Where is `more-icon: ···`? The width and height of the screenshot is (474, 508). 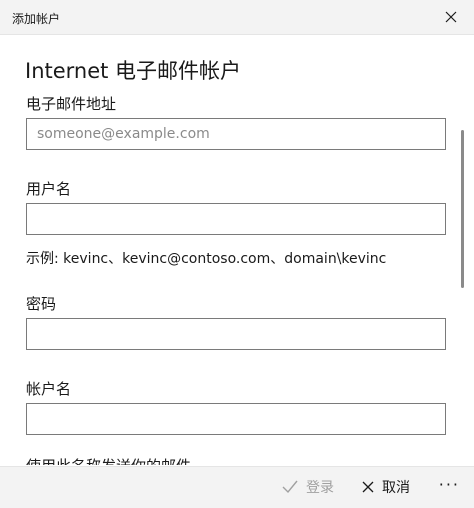
more-icon: ··· is located at coordinates (449, 484).